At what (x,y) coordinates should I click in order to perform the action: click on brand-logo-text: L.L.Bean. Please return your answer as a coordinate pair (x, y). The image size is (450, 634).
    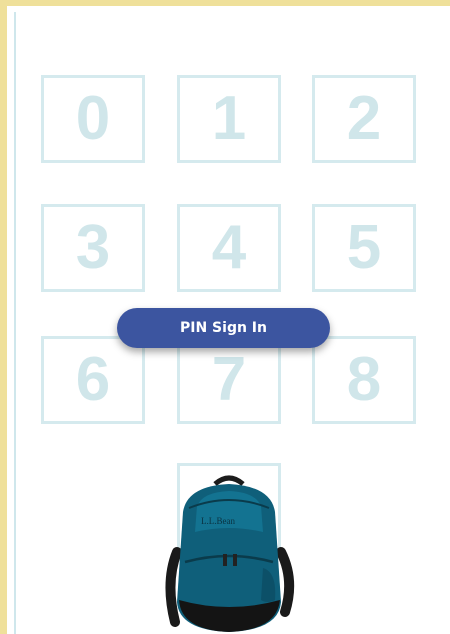
    Looking at the image, I should click on (218, 521).